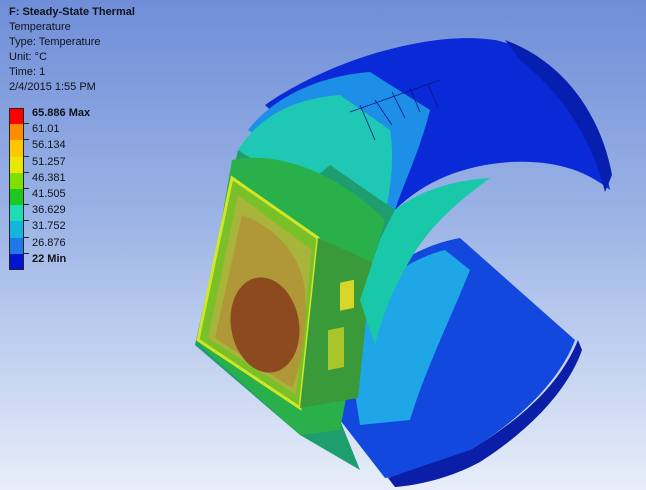 The image size is (646, 490). I want to click on result-type: Type: Temperature, so click(55, 42).